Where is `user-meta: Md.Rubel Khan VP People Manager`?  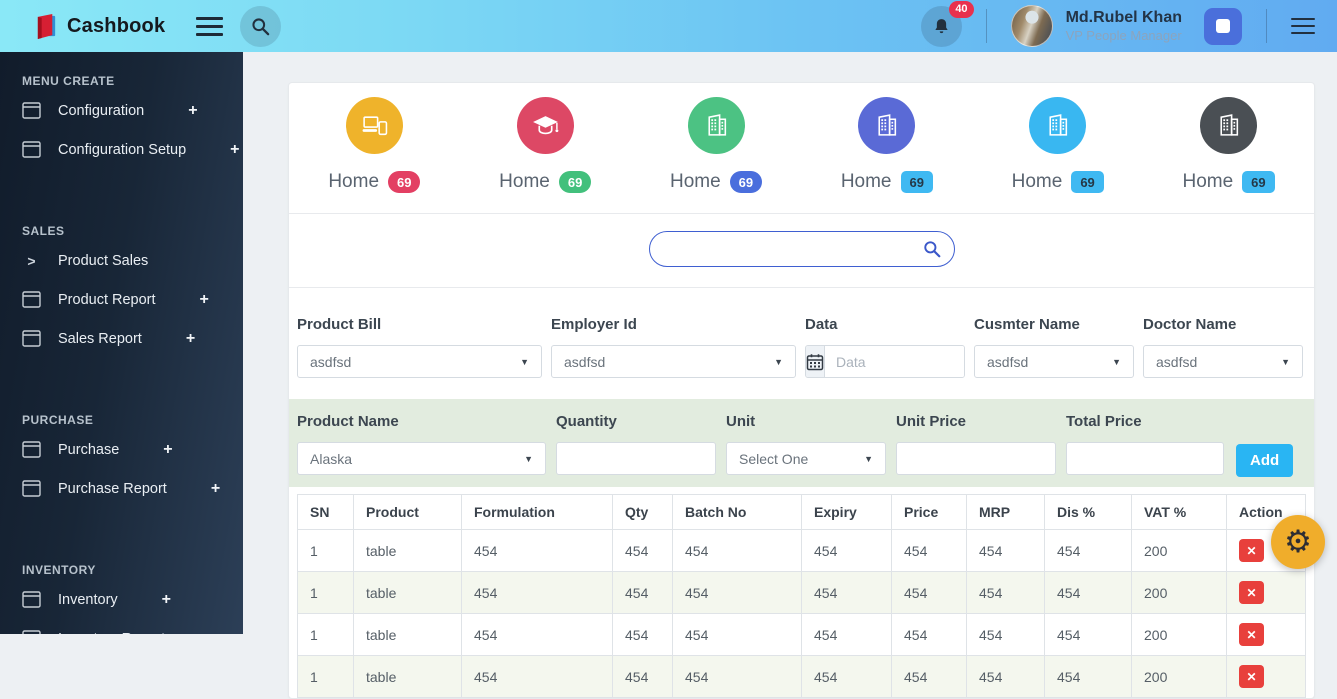 user-meta: Md.Rubel Khan VP People Manager is located at coordinates (1124, 26).